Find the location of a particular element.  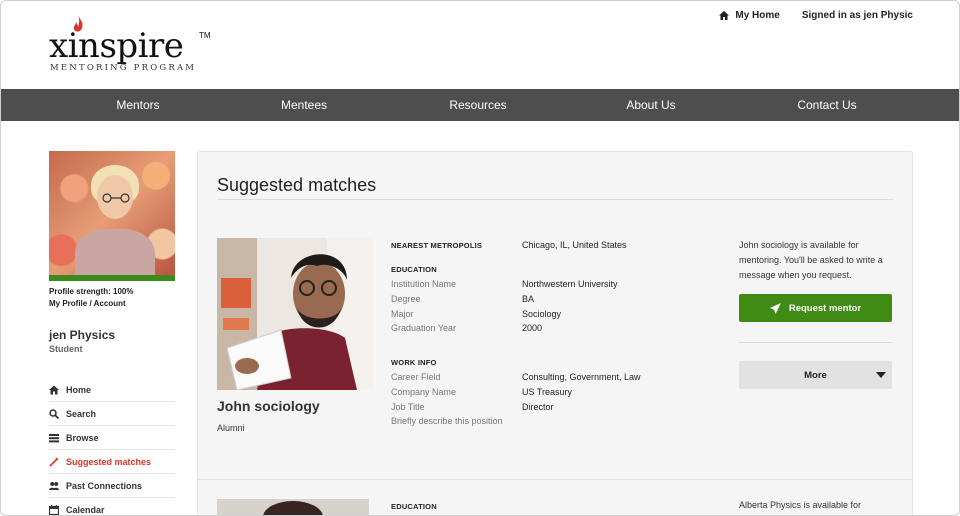

company-name-label: Company Name is located at coordinates (424, 392).